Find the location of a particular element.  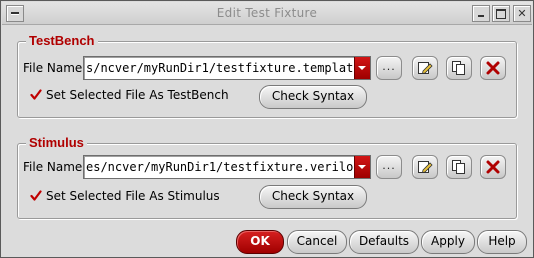

testbench-checkbox is located at coordinates (36, 95).